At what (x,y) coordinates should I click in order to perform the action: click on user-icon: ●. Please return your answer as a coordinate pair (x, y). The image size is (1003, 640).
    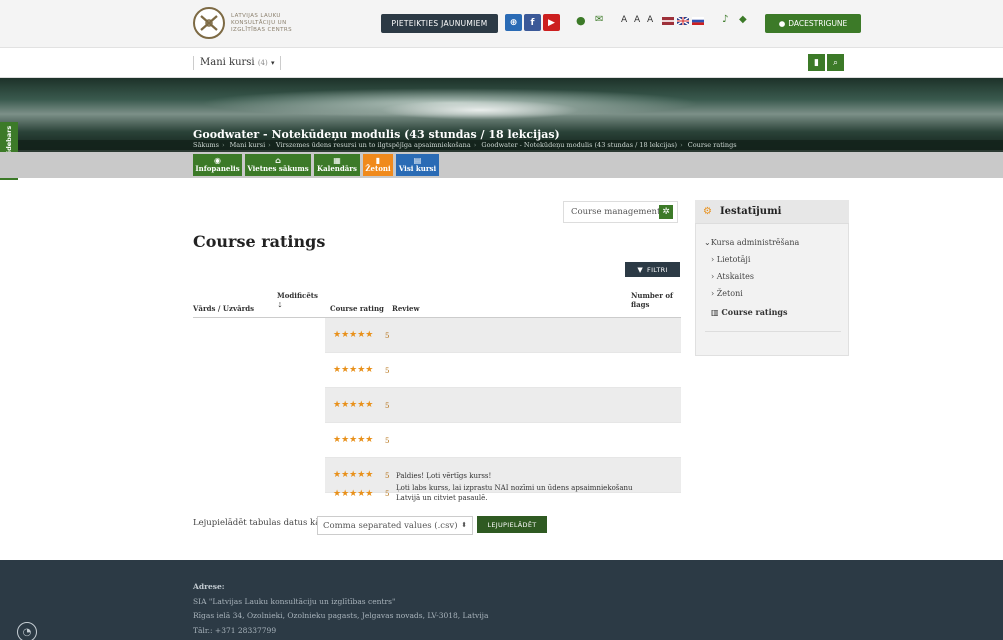
    Looking at the image, I should click on (782, 23).